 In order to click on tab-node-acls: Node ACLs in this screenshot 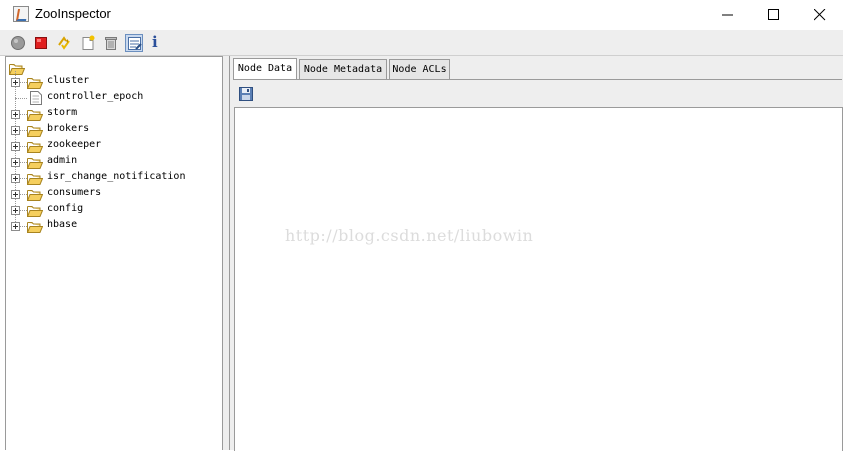, I will do `click(419, 69)`.